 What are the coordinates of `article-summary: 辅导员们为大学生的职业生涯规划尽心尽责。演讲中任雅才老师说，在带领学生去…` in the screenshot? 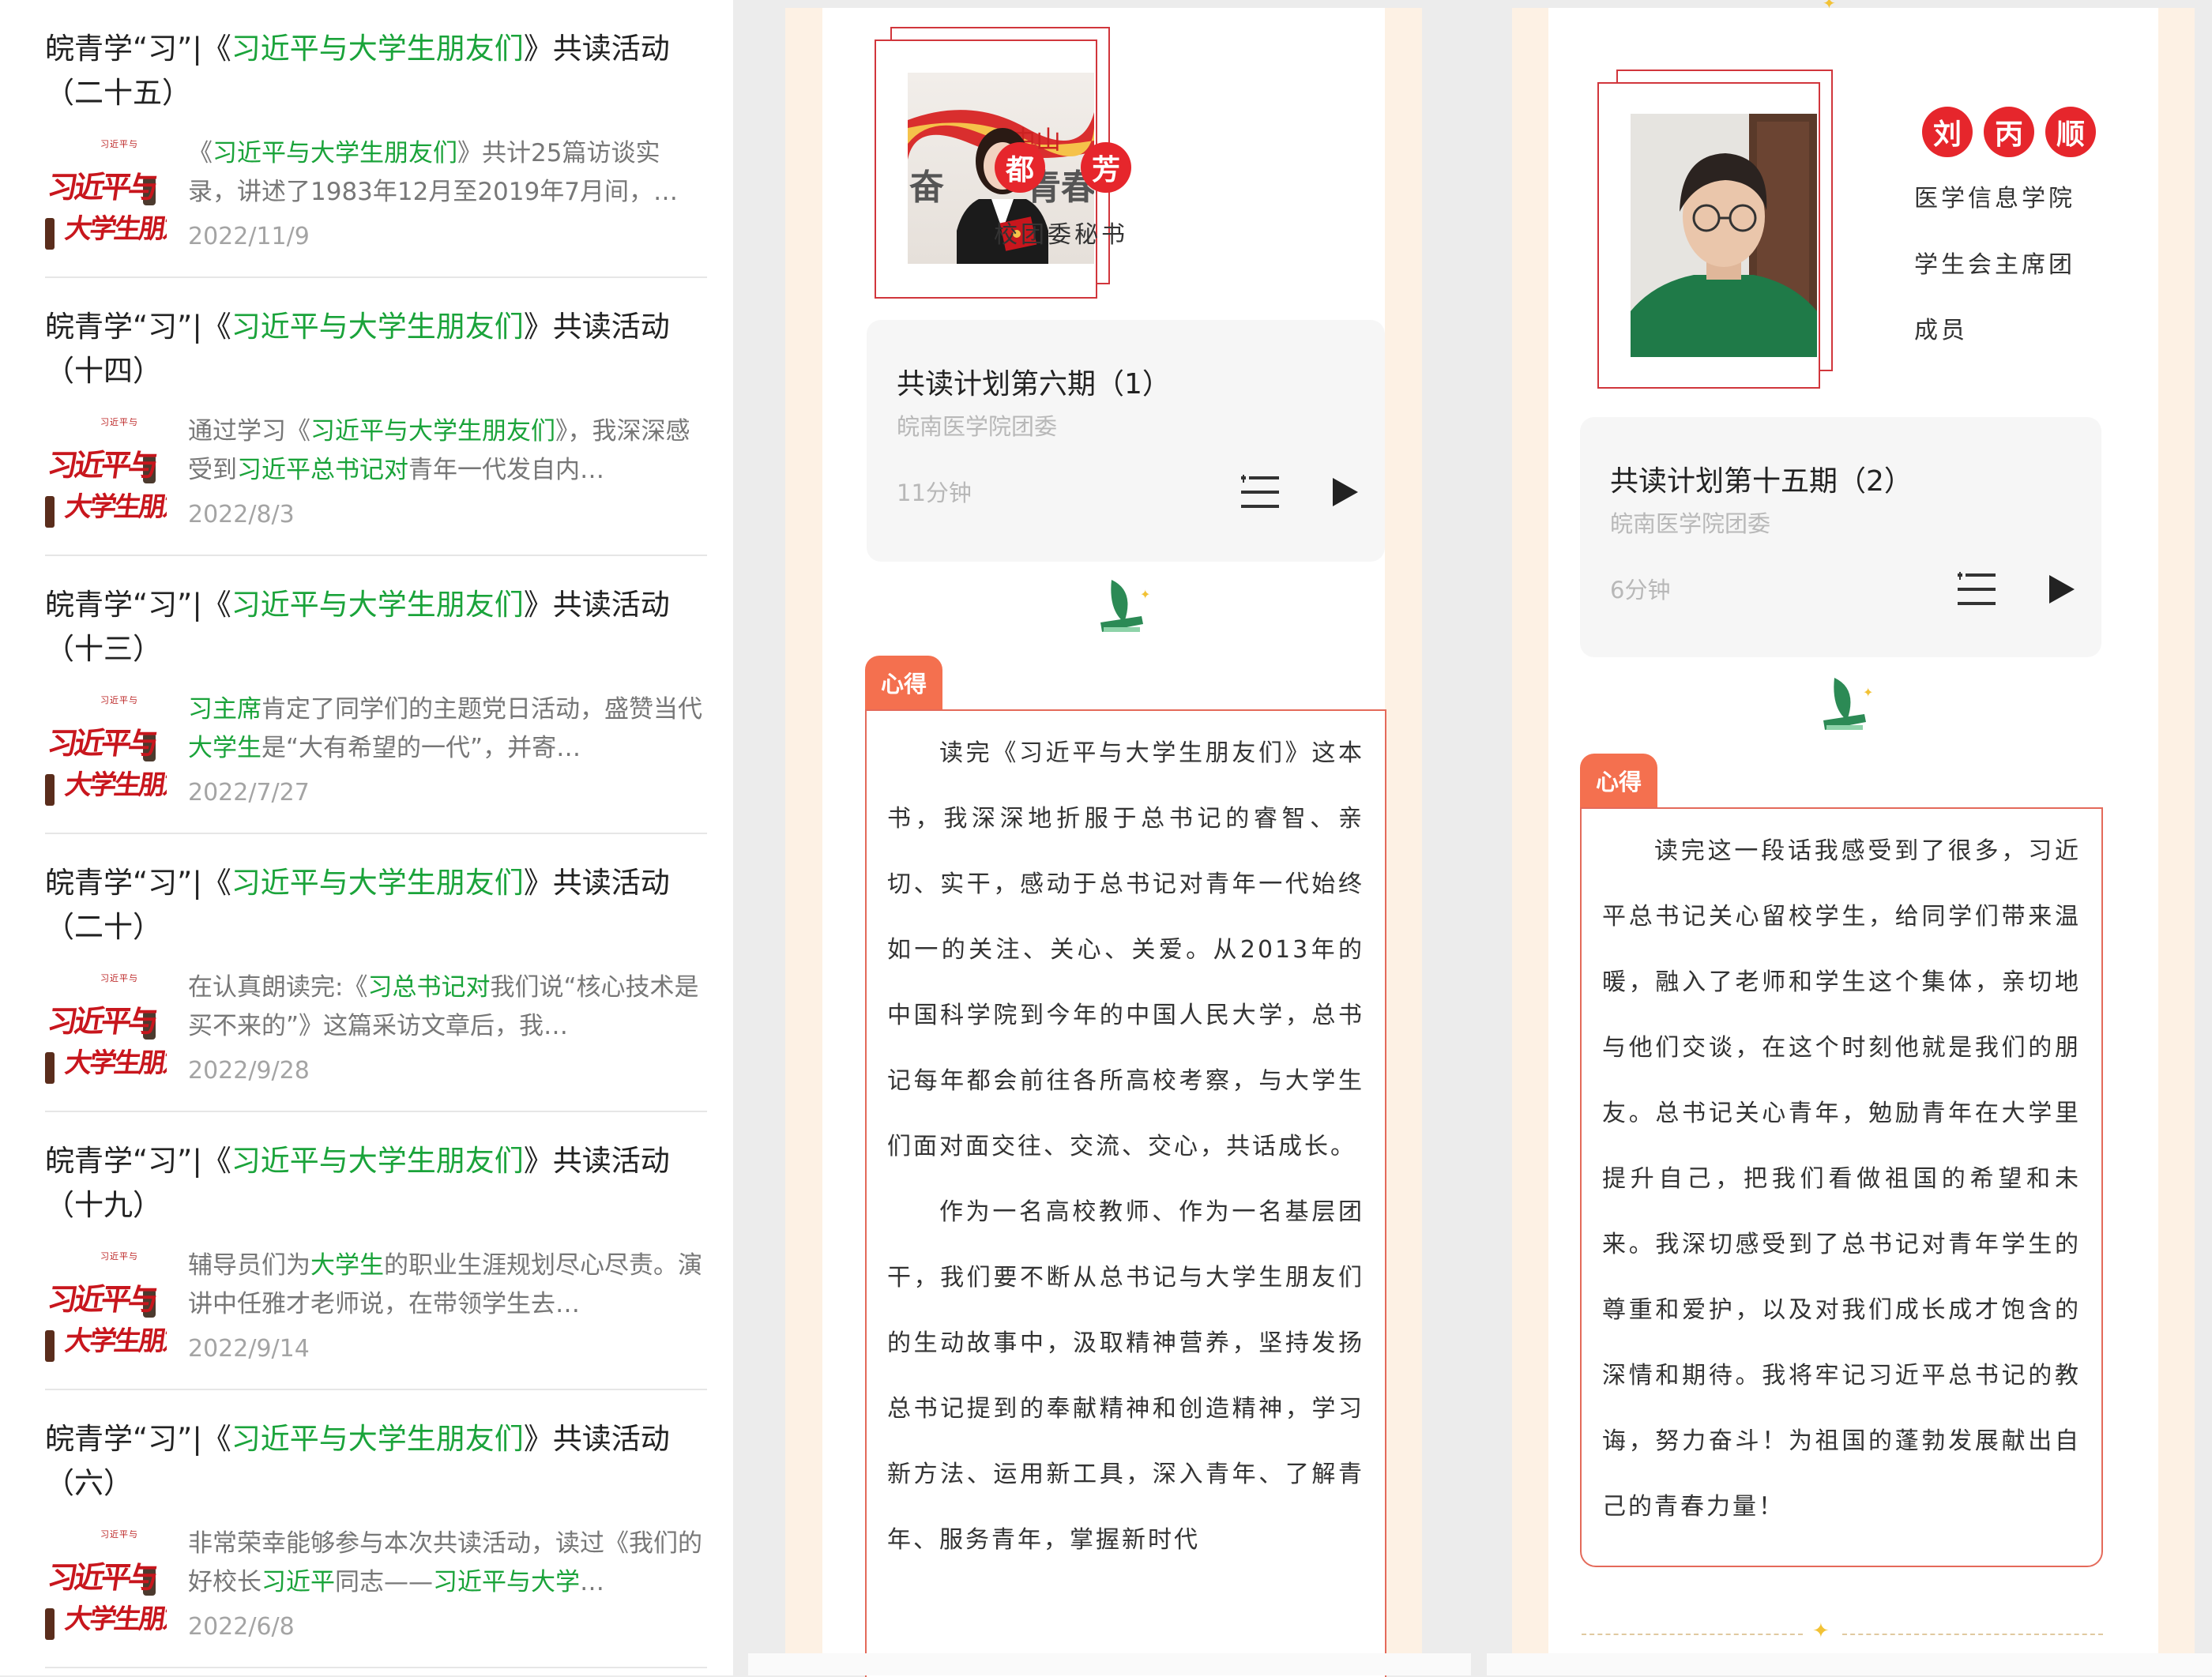 It's located at (445, 1284).